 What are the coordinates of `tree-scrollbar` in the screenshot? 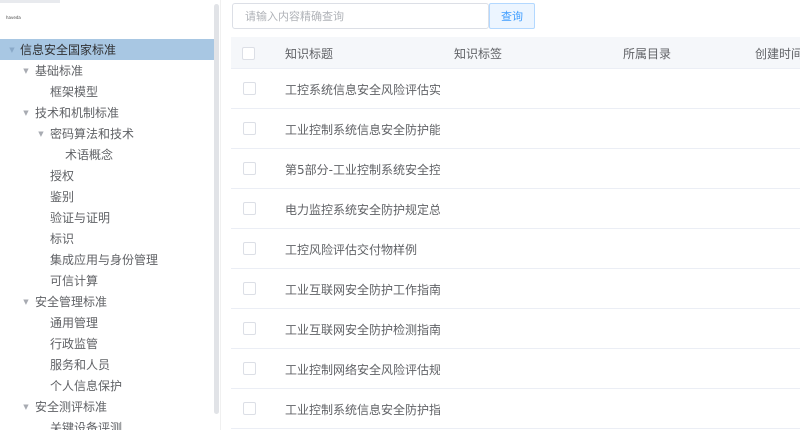 It's located at (216, 209).